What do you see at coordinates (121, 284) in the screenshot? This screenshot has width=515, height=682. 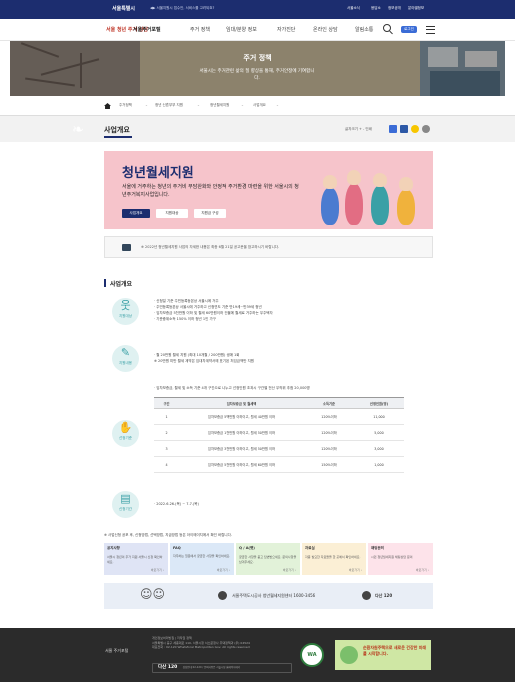 I see `overview-heading: 사업개요` at bounding box center [121, 284].